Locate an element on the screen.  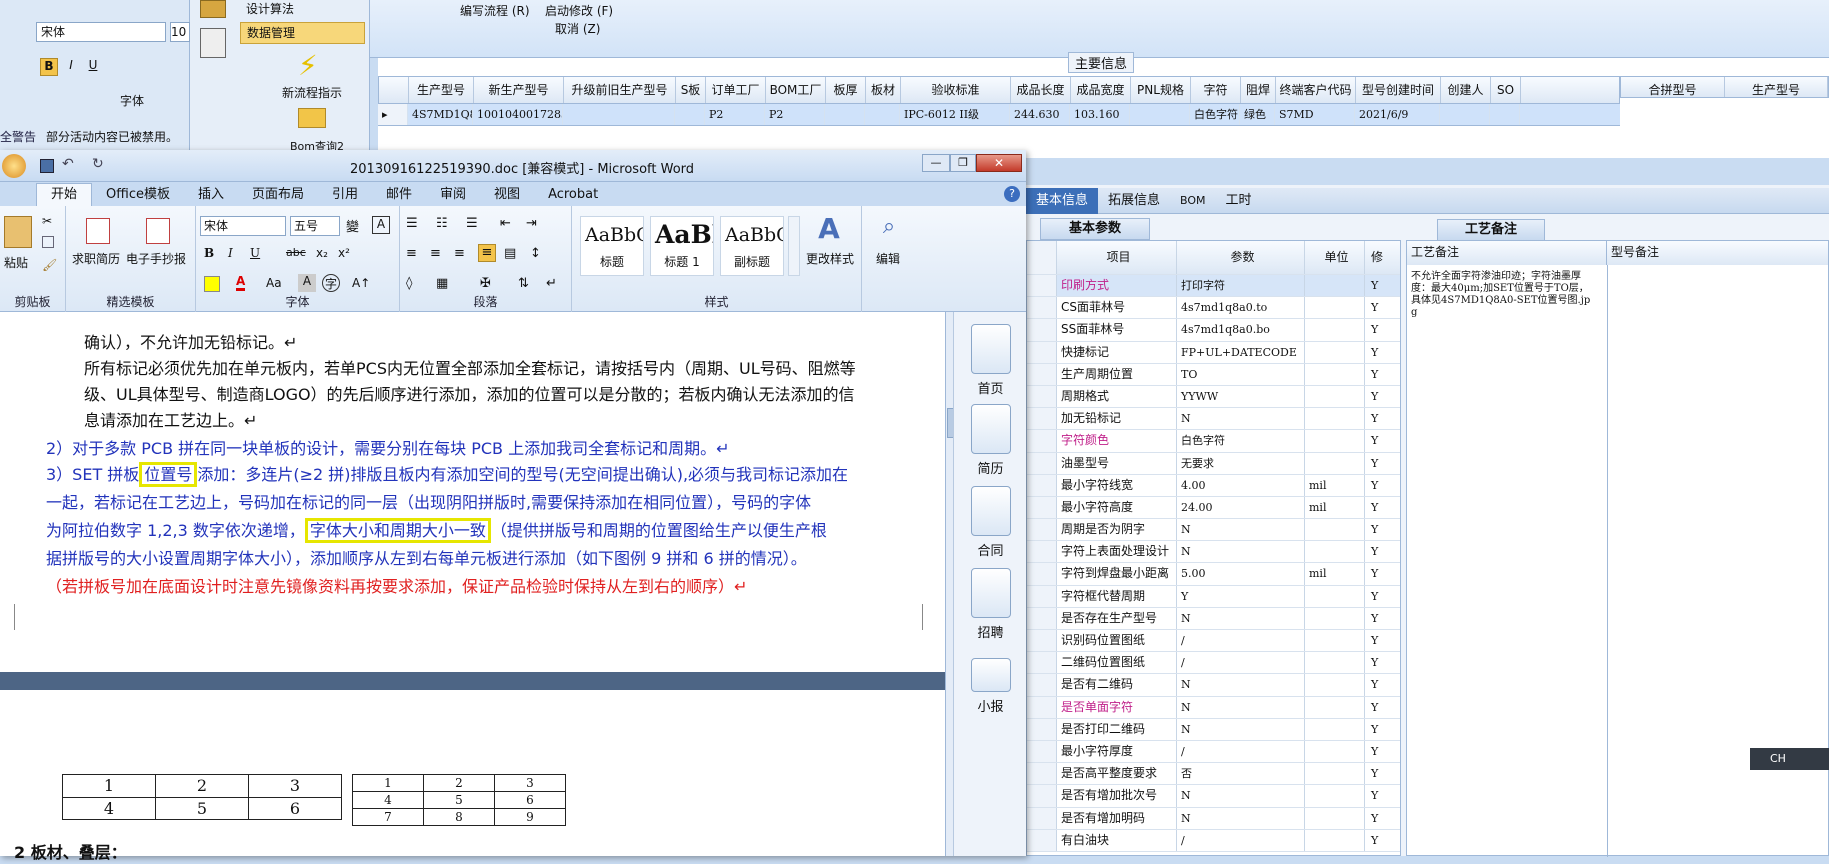
subscript-button: x₂ is located at coordinates (322, 253).